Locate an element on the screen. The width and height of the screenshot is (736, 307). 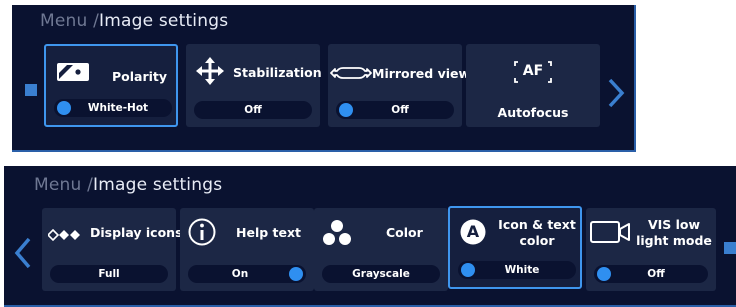
display-icons-value-pill: Full is located at coordinates (109, 274).